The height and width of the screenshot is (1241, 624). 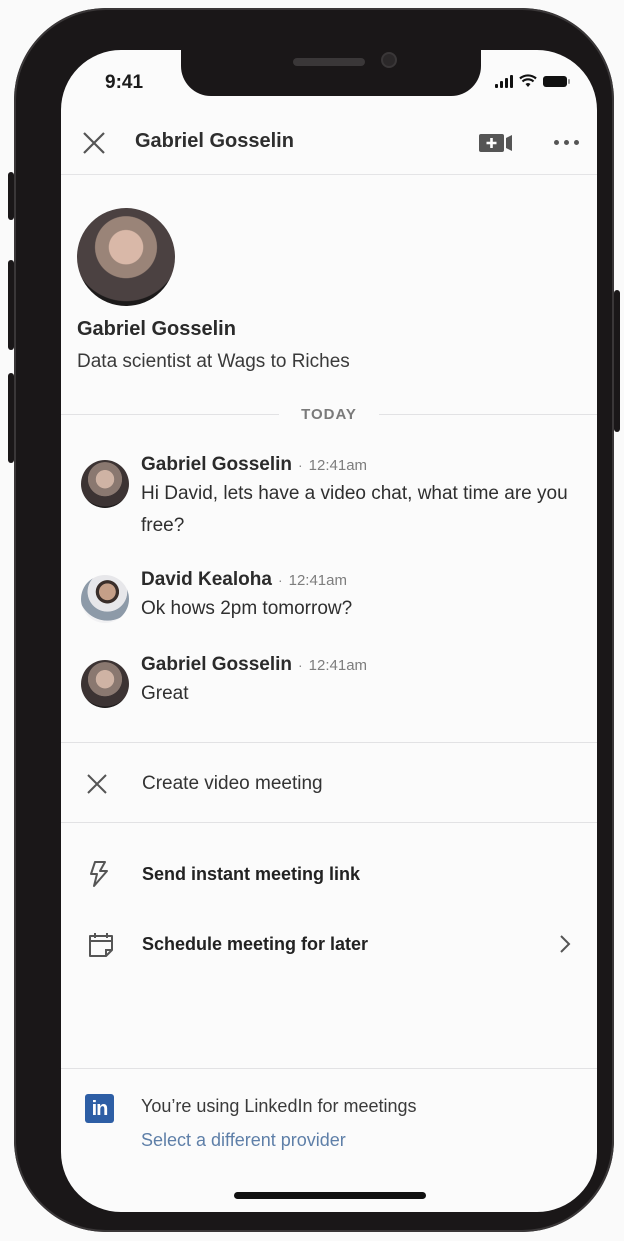 I want to click on message-text: Great, so click(x=165, y=693).